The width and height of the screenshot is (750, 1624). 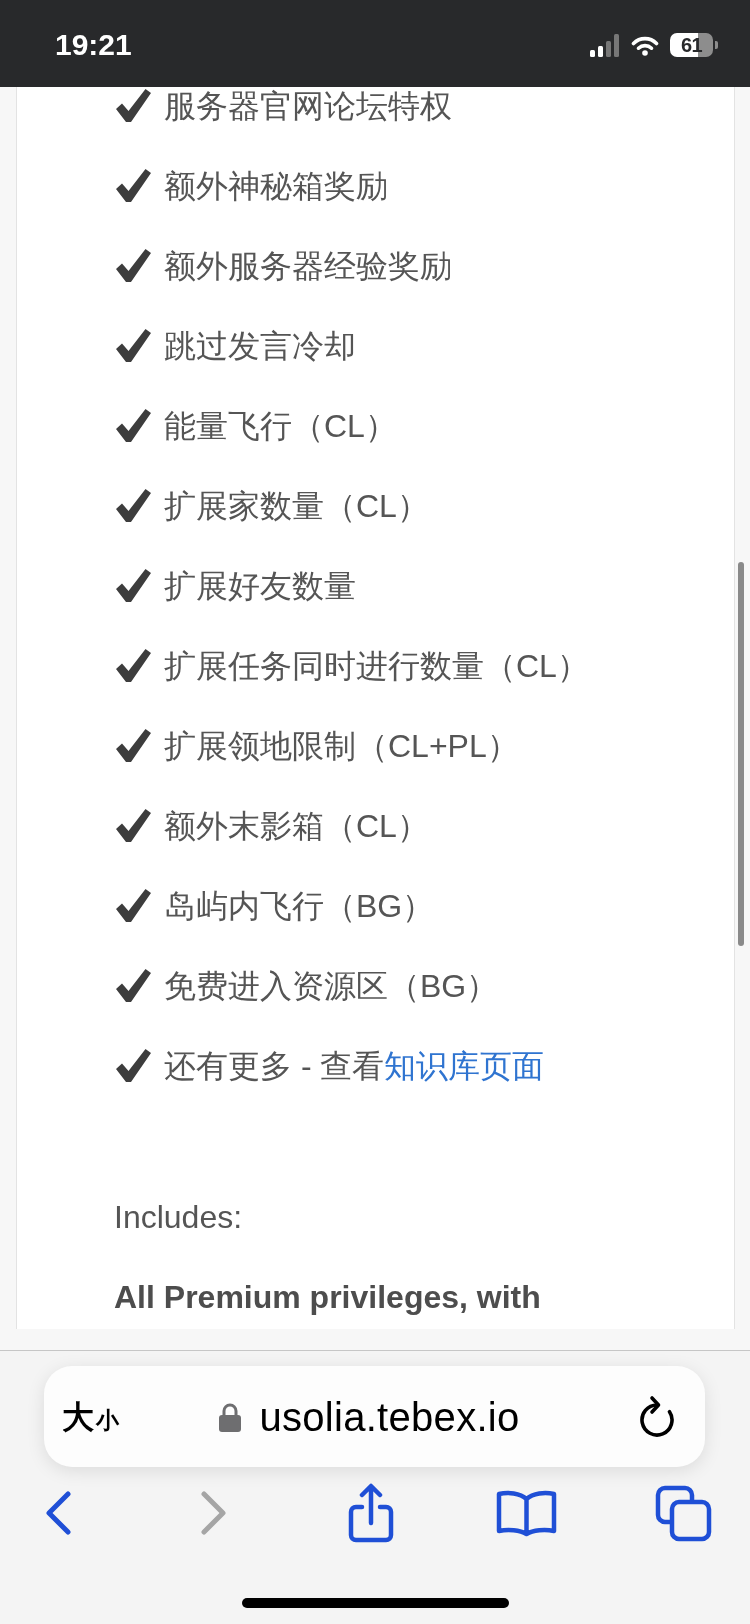 I want to click on squares-icon, so click(x=683, y=1513).